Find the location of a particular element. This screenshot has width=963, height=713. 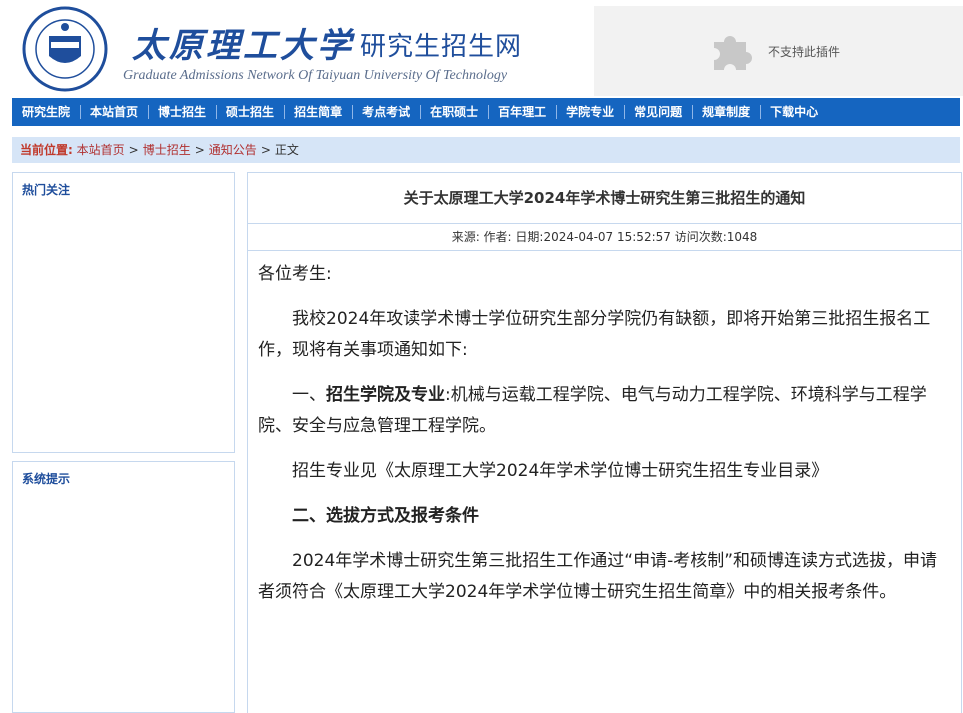

breadcrumb-link-notices: 通知公告 is located at coordinates (233, 150).